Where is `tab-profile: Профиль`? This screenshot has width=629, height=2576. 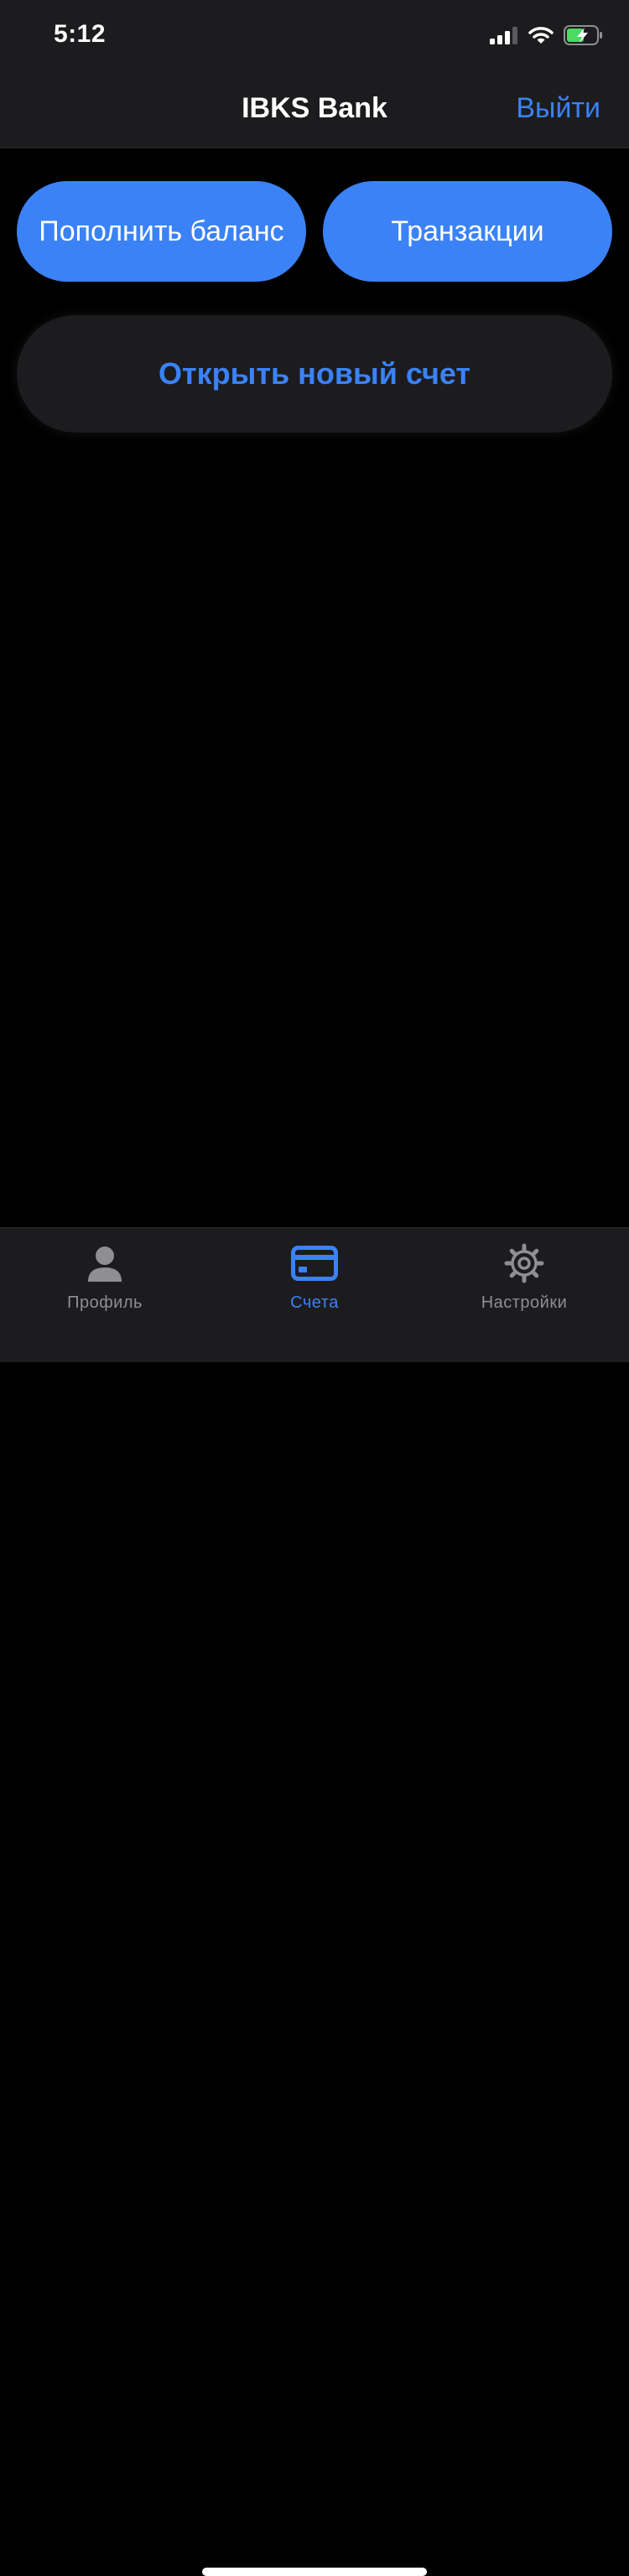
tab-profile: Профиль is located at coordinates (105, 1274).